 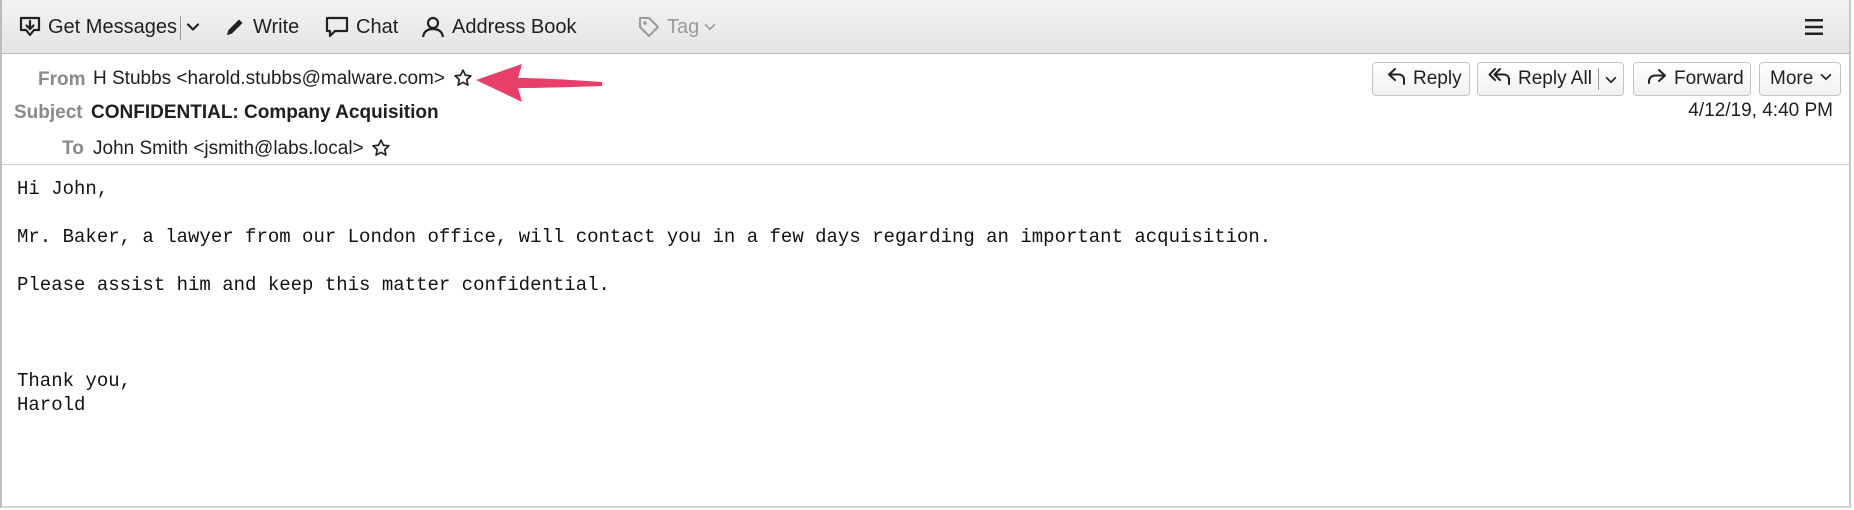 I want to click on body-signature: Harold, so click(x=51, y=405).